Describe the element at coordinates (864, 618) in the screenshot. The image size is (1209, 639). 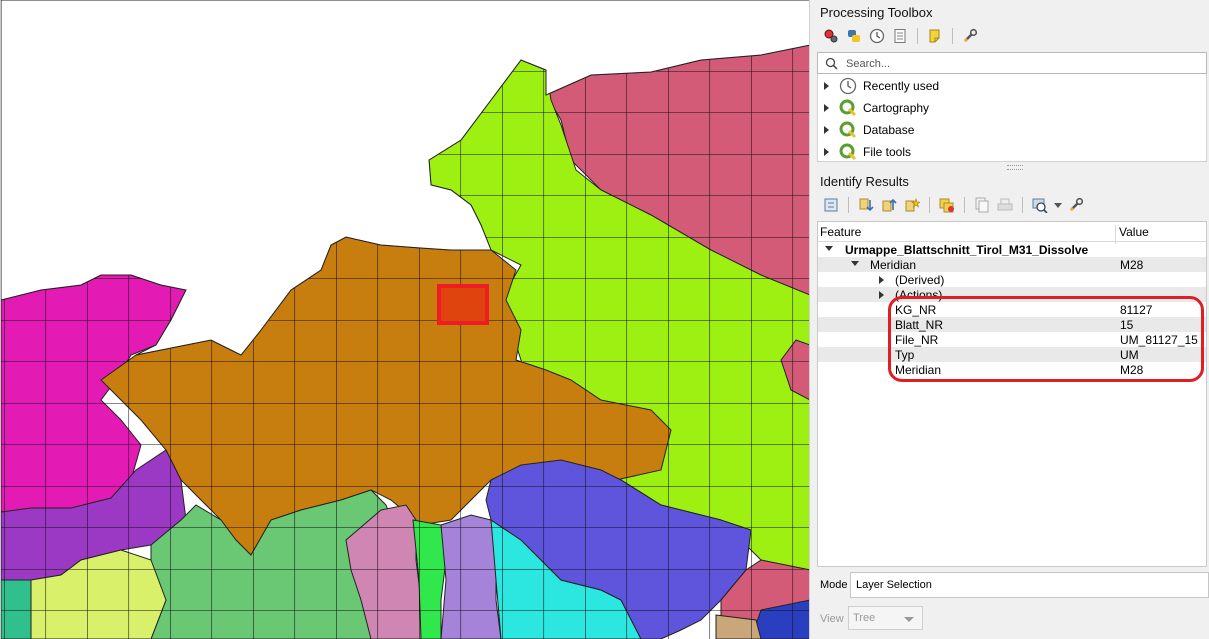
I see `view-value: Tree` at that location.